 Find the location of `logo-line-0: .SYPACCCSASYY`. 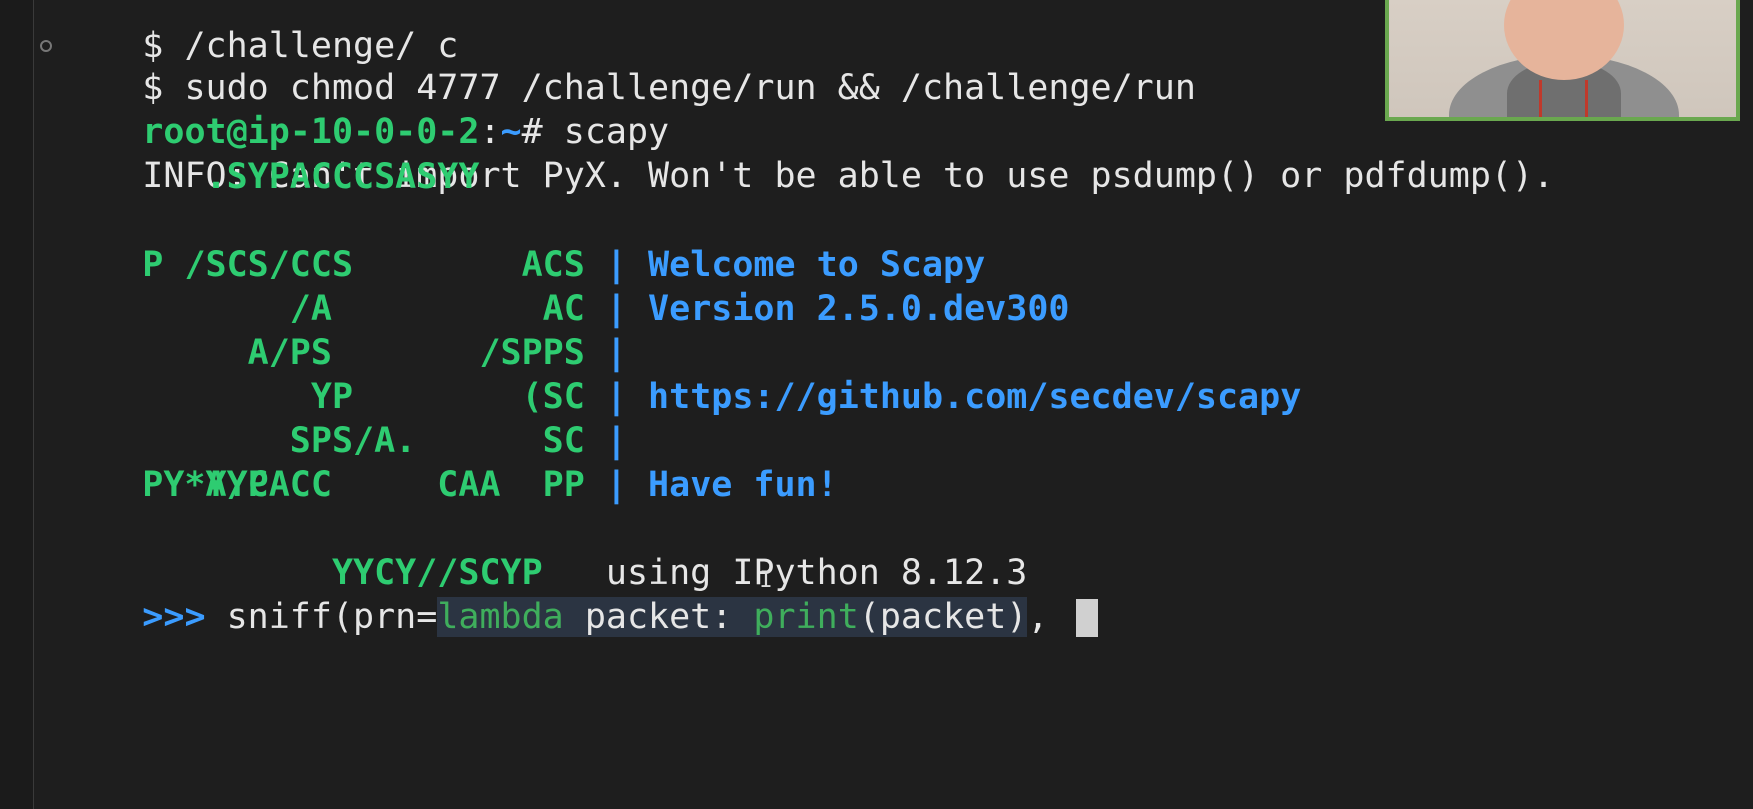

logo-line-0: .SYPACCCSASYY is located at coordinates (269, 177).